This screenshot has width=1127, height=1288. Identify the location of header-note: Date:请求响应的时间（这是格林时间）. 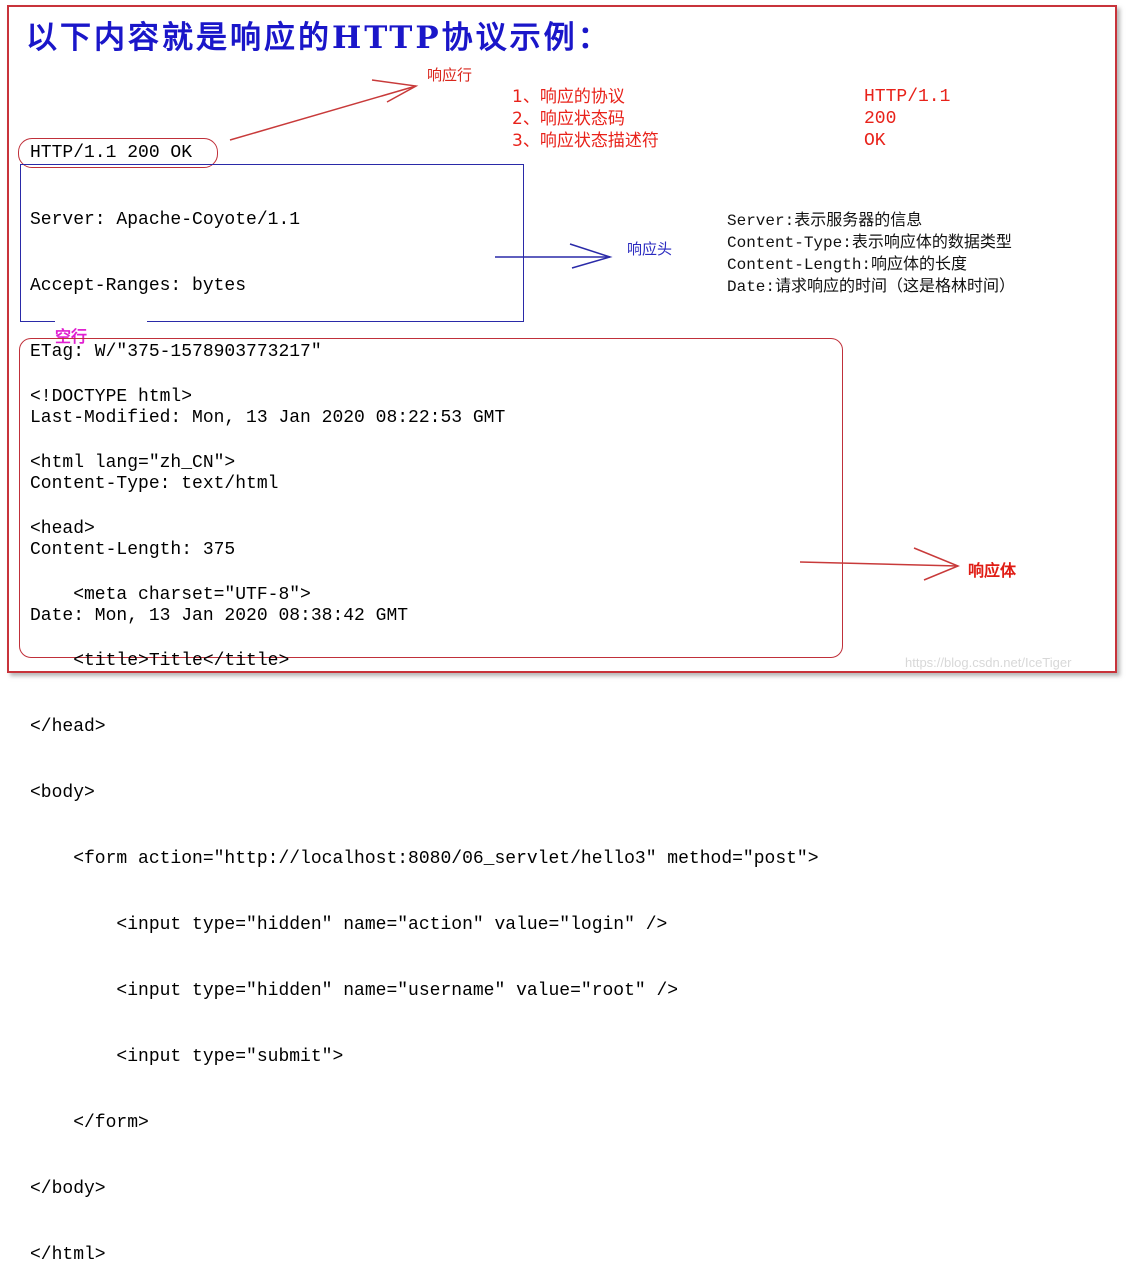
(871, 287).